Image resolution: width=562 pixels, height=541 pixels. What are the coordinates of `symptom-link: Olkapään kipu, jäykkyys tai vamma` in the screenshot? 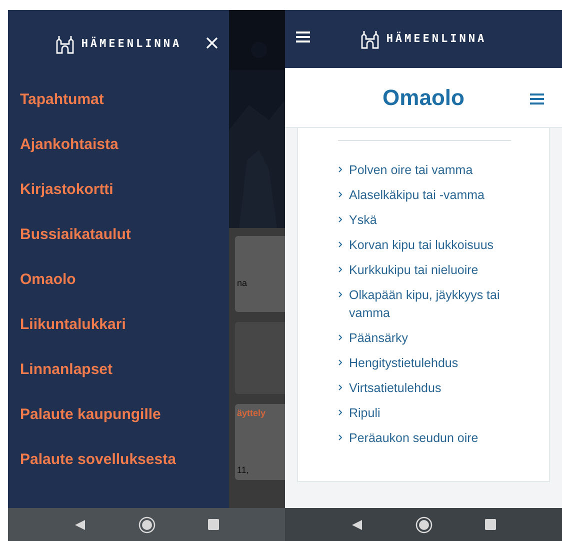 It's located at (434, 304).